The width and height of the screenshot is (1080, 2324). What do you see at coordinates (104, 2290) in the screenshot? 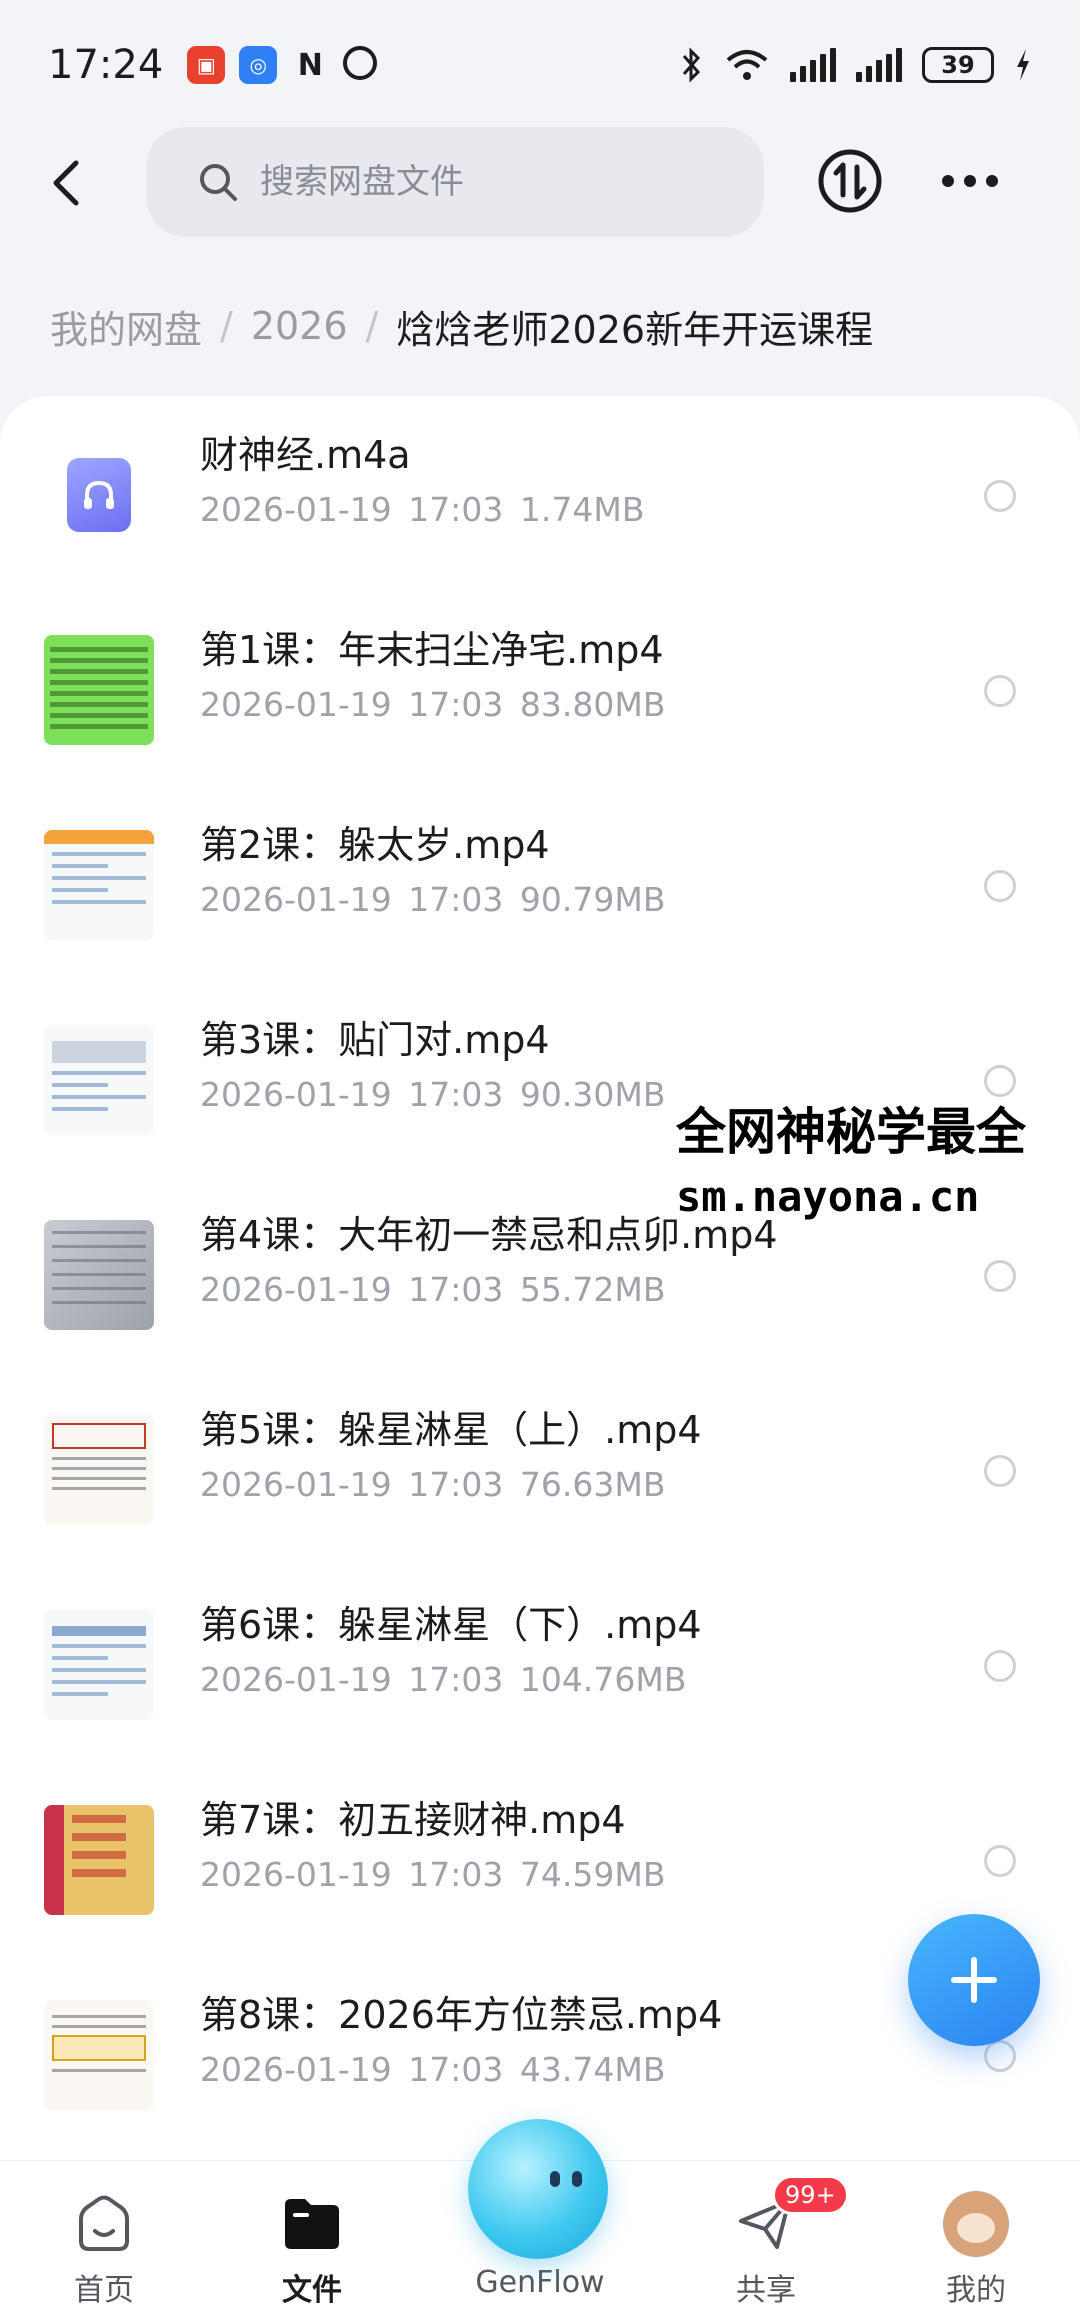
I see `nav-home-label: 首页` at bounding box center [104, 2290].